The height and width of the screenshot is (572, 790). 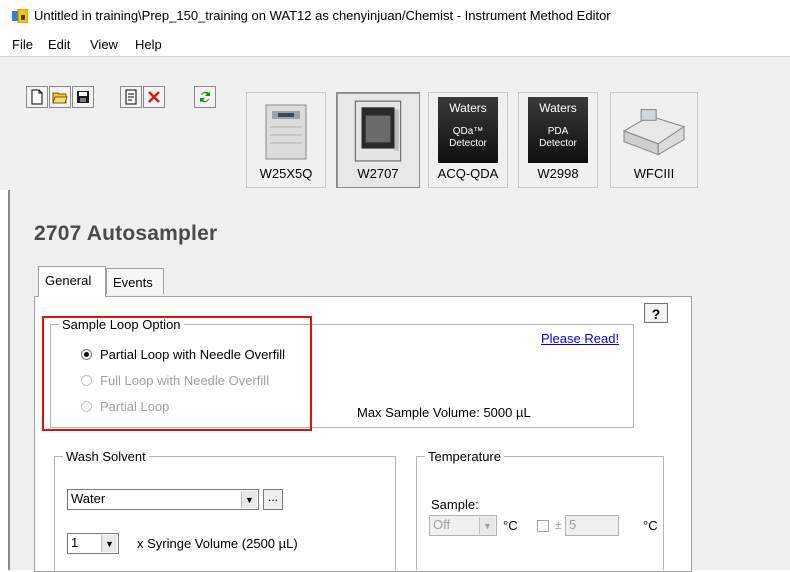 What do you see at coordinates (468, 173) in the screenshot?
I see `instrument-label: ACQ-QDA` at bounding box center [468, 173].